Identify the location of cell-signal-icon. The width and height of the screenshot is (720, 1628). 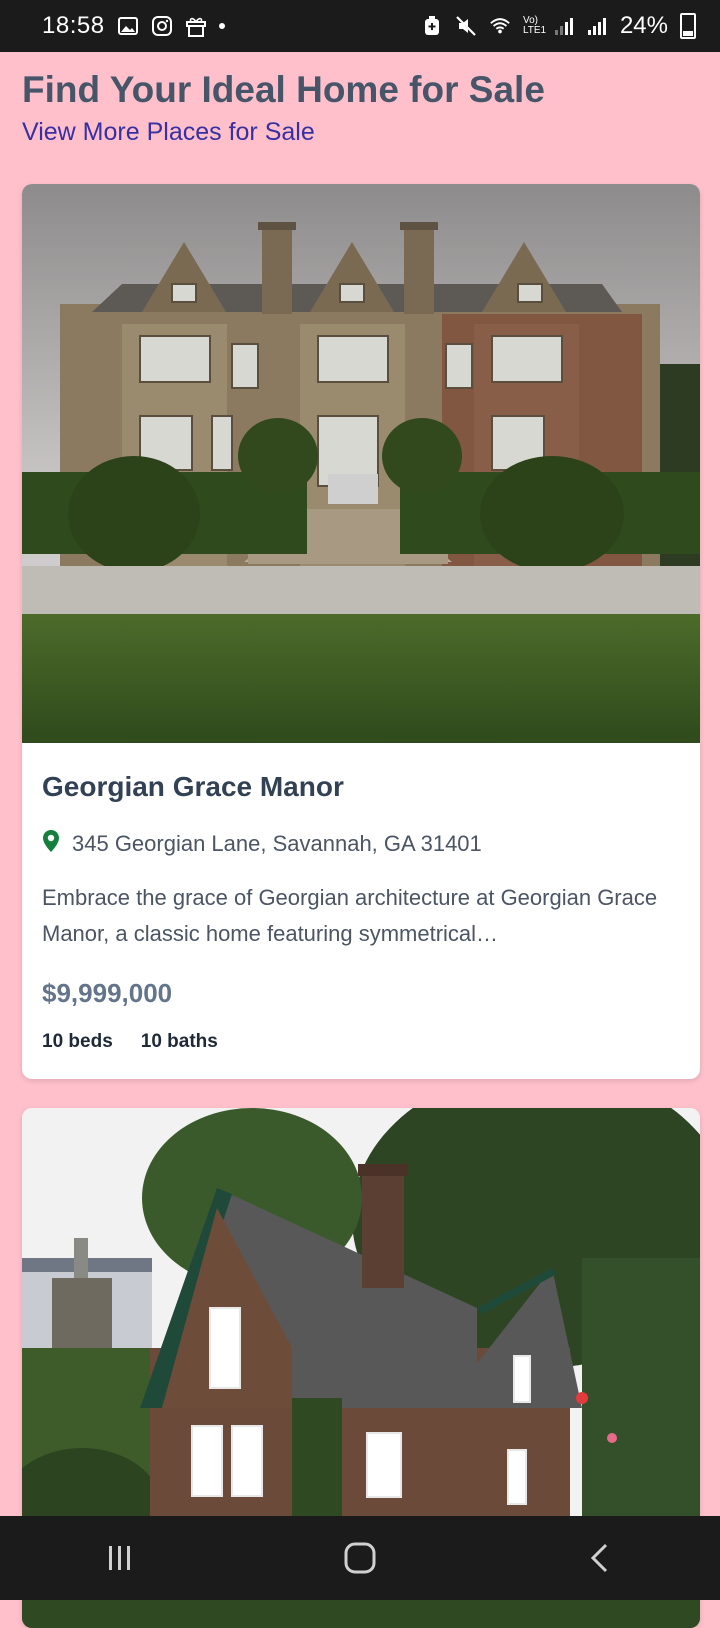
(597, 26).